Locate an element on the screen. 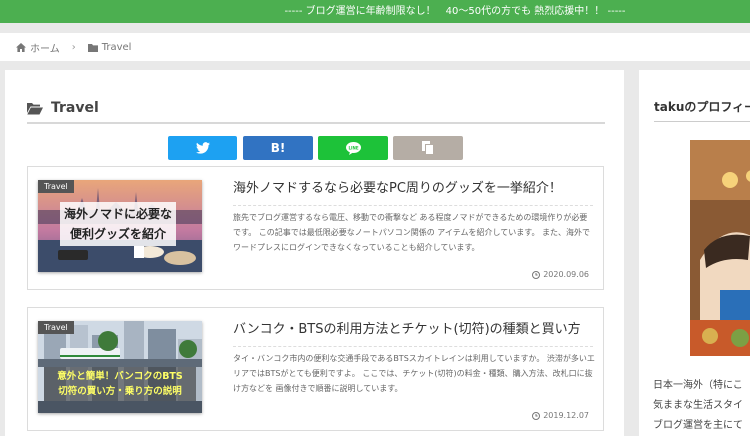 This screenshot has height=436, width=750. profile-image is located at coordinates (720, 248).